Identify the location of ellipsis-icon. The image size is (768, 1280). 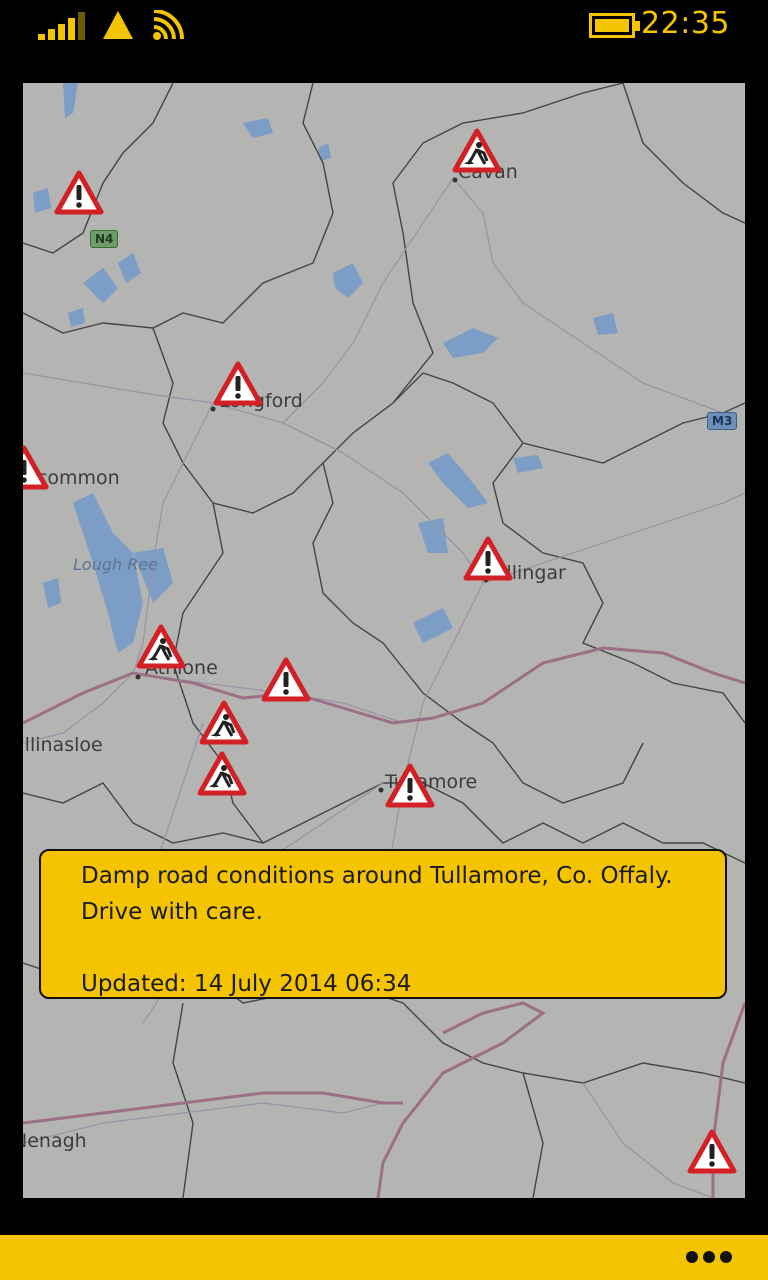
(709, 1258).